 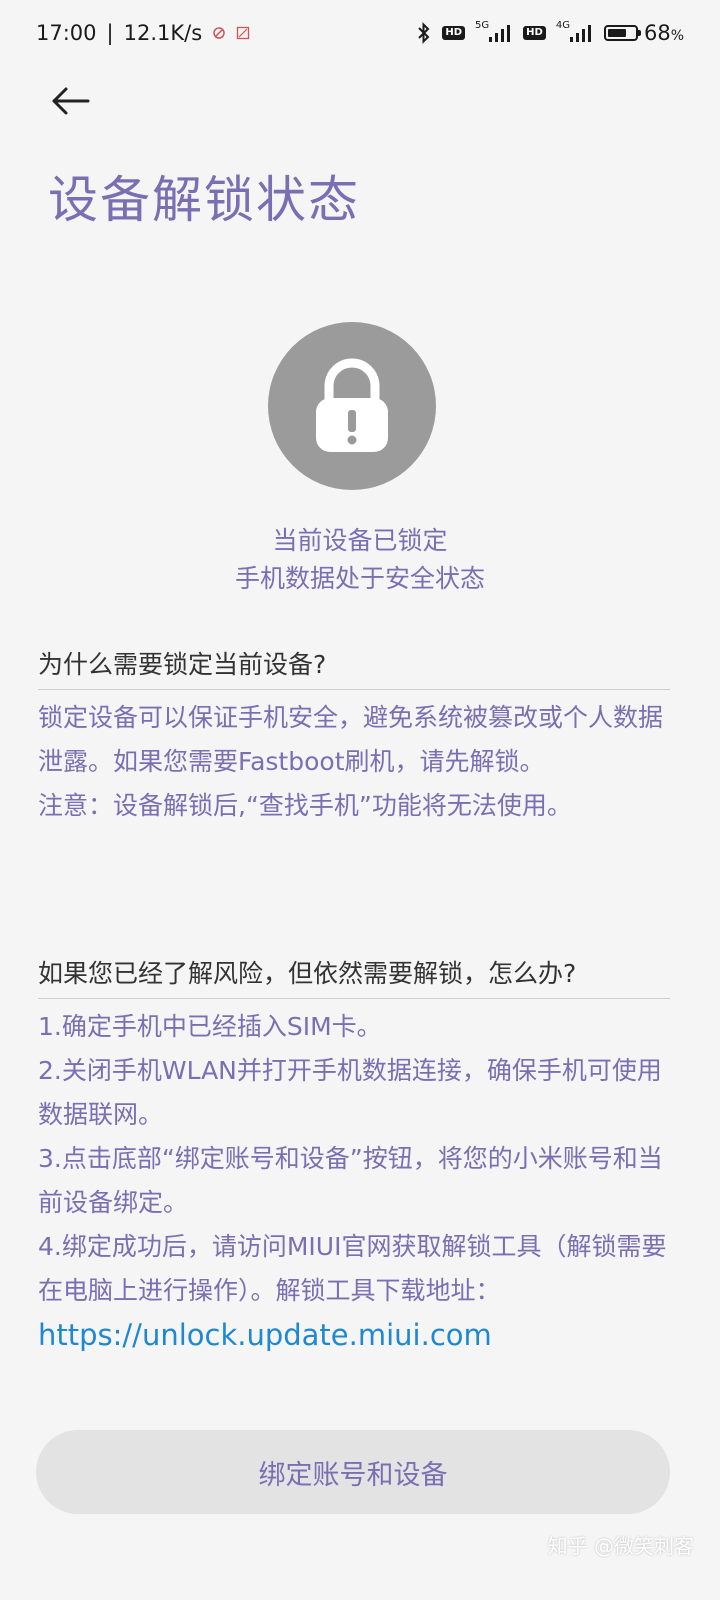 I want to click on battery-icon, so click(x=622, y=33).